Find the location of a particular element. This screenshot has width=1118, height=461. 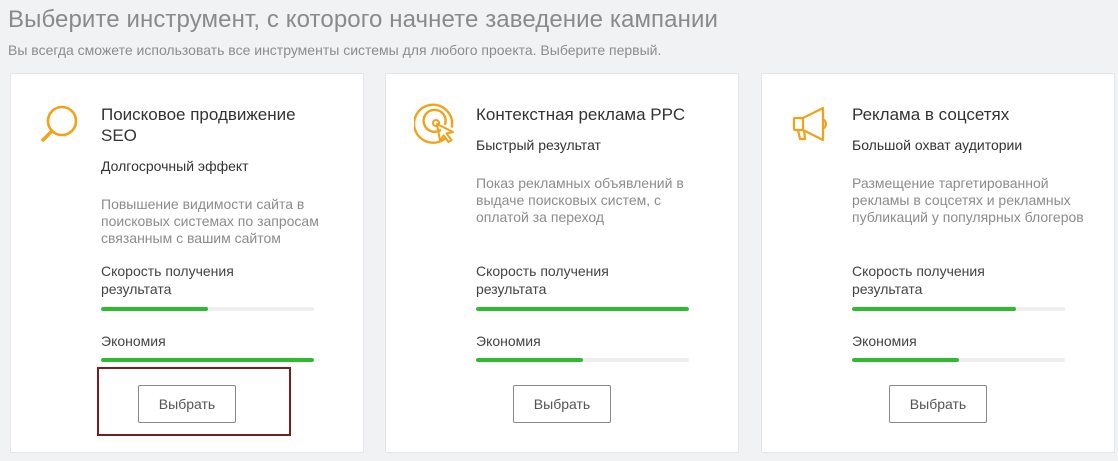

megaphone-icon is located at coordinates (812, 124).